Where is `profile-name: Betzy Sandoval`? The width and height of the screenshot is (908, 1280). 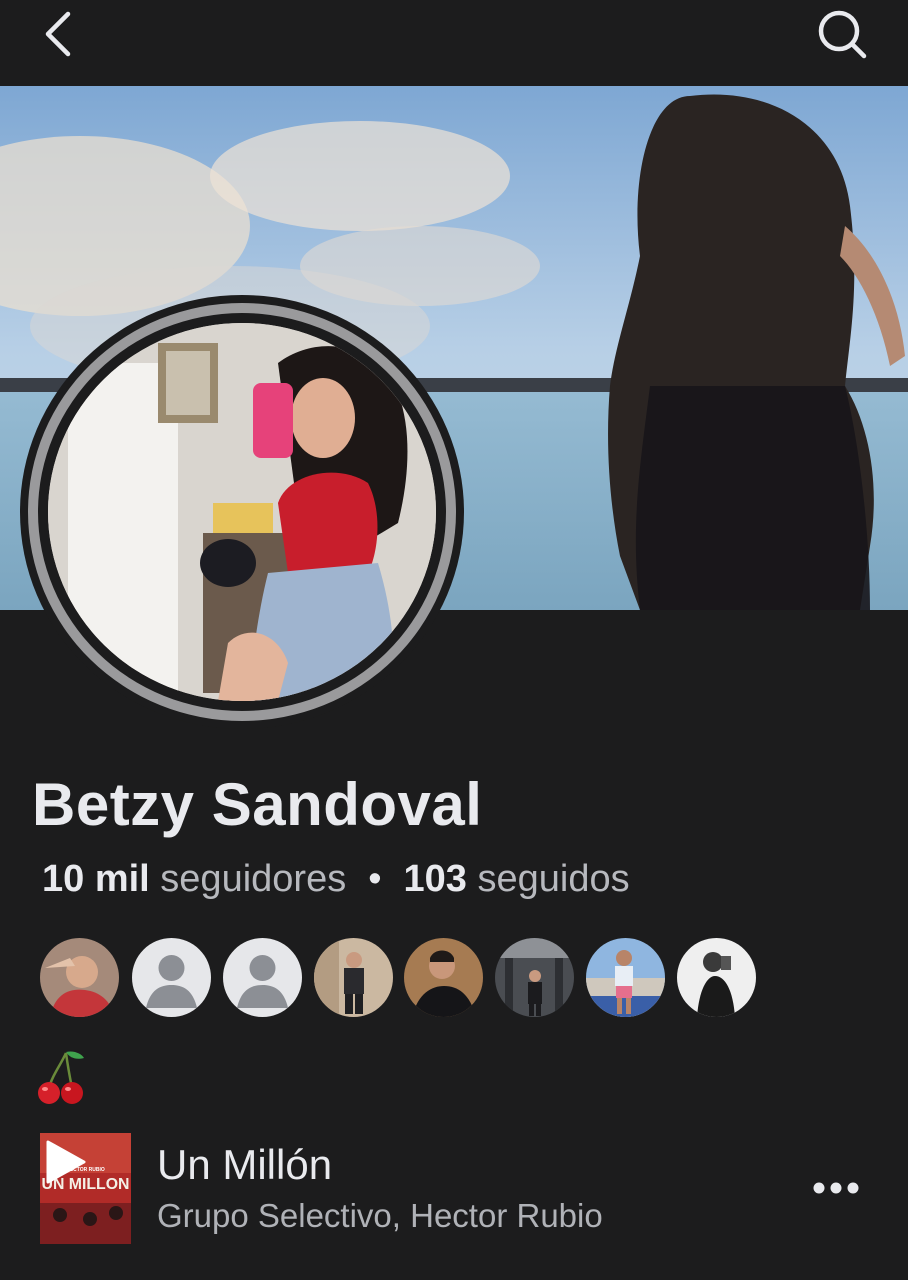 profile-name: Betzy Sandoval is located at coordinates (257, 804).